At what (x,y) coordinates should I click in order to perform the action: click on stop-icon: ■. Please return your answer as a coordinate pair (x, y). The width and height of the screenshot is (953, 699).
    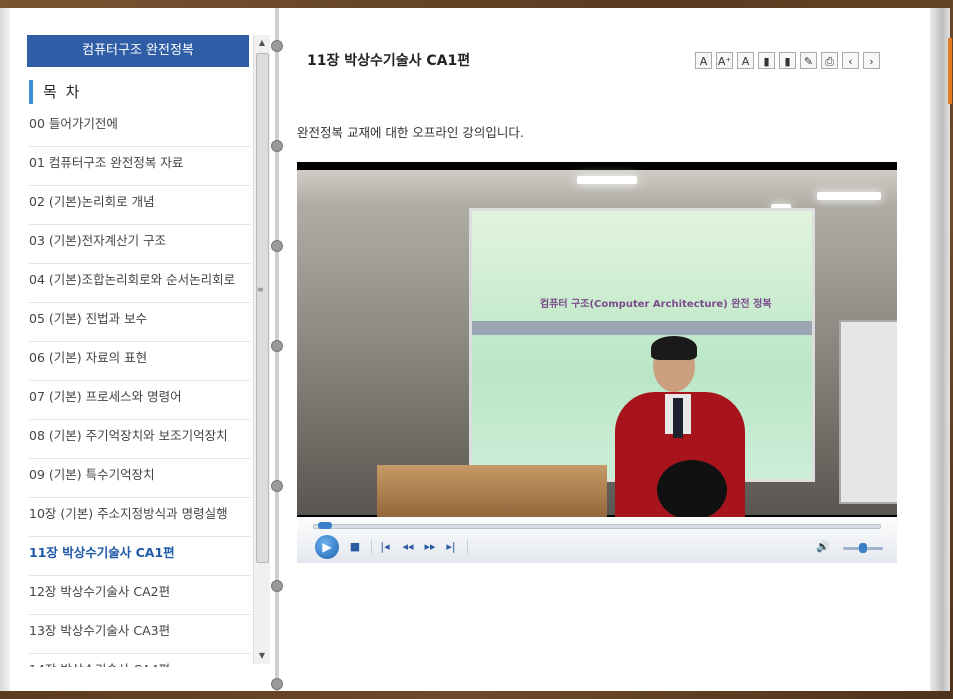
    Looking at the image, I should click on (355, 547).